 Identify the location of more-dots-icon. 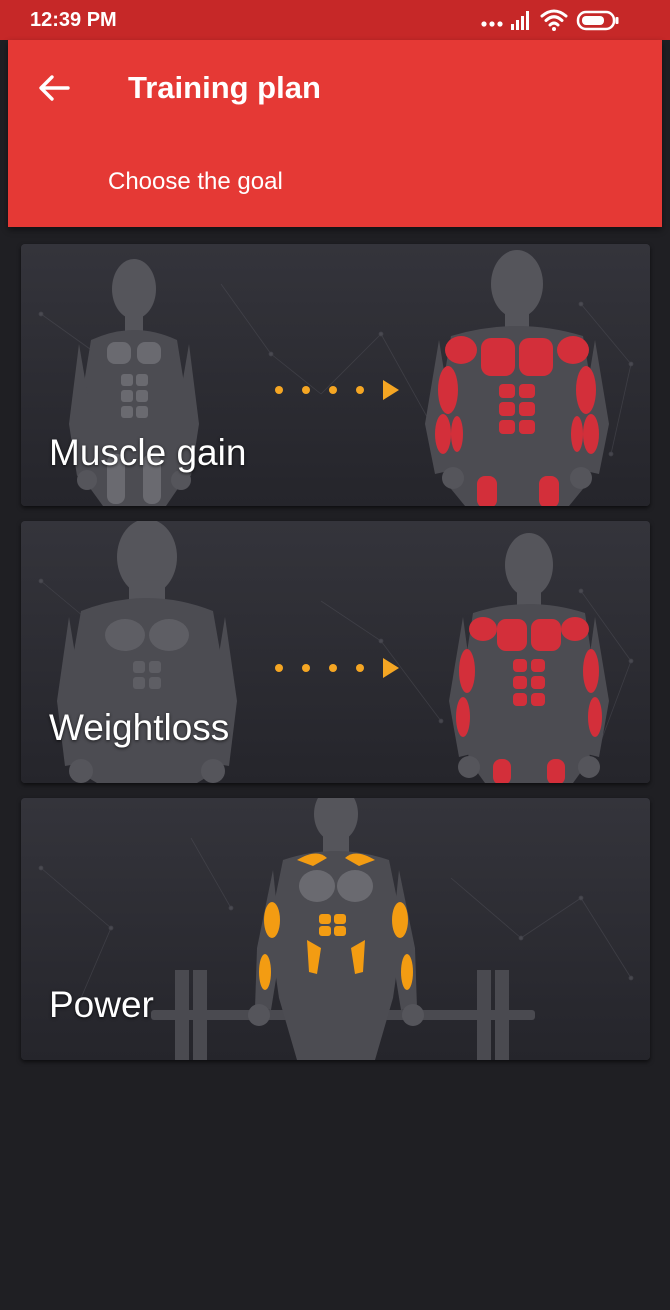
(492, 24).